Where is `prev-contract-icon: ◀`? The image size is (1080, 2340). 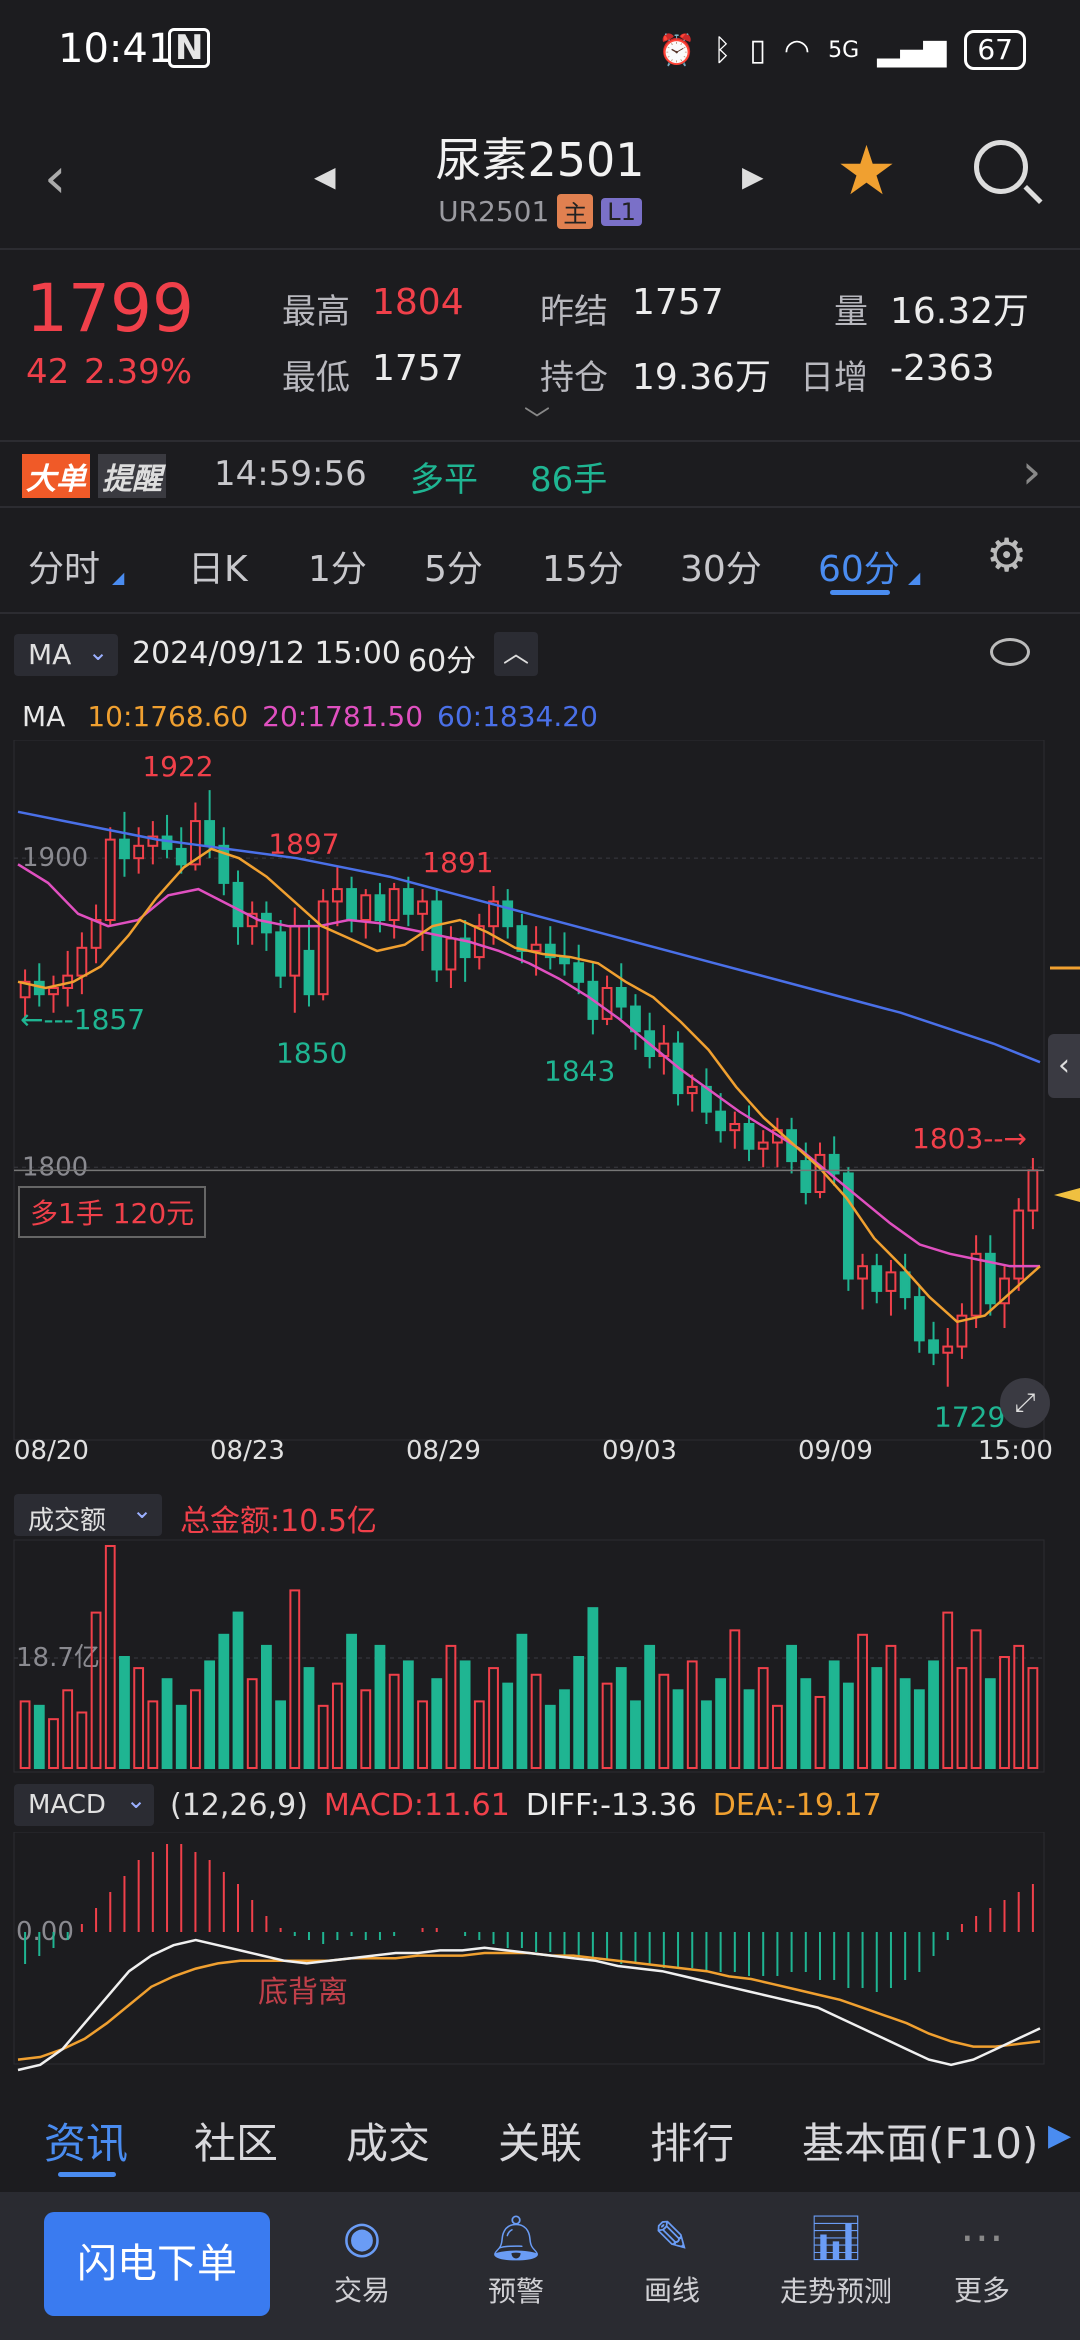
prev-contract-icon: ◀ is located at coordinates (325, 176).